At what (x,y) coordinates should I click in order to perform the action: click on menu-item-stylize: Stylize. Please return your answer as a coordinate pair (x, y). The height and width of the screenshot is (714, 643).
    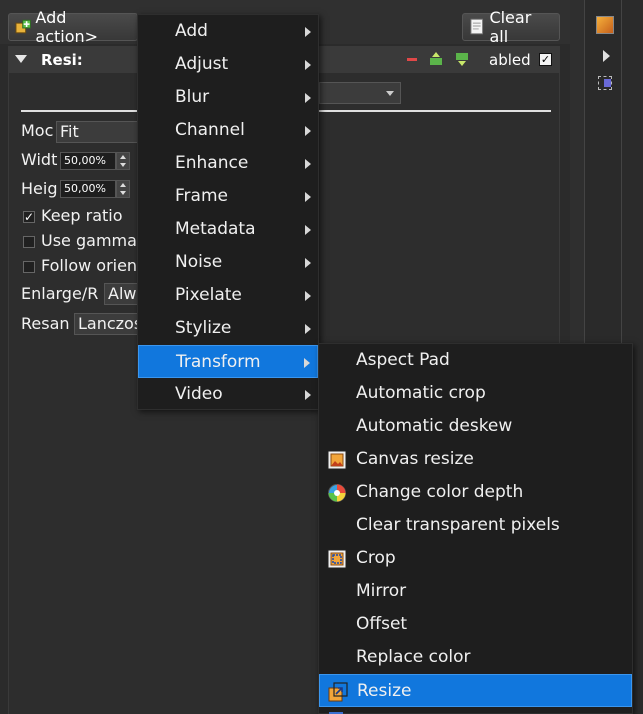
    Looking at the image, I should click on (228, 328).